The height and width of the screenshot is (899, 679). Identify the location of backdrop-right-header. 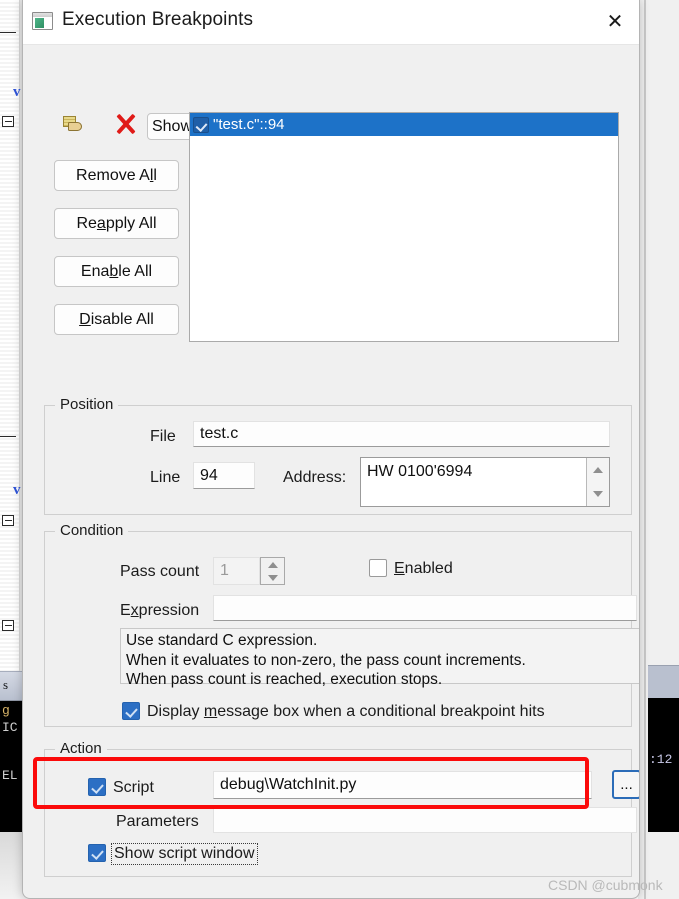
(663, 681).